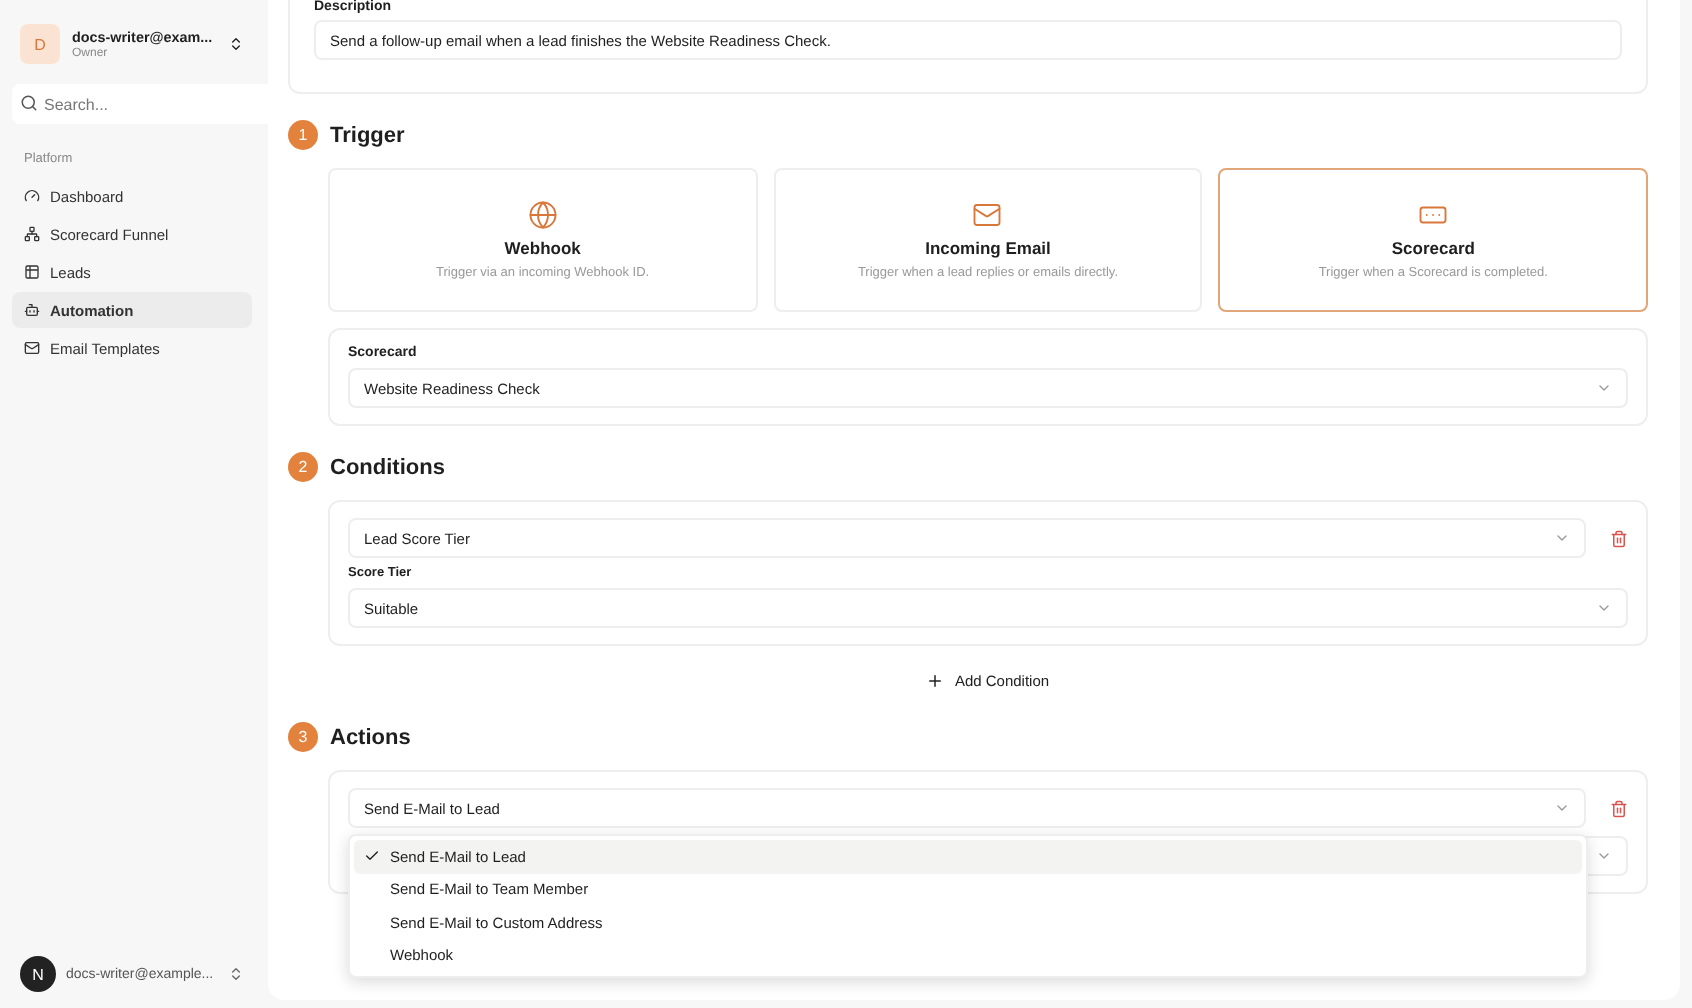  What do you see at coordinates (372, 856) in the screenshot?
I see `check-icon` at bounding box center [372, 856].